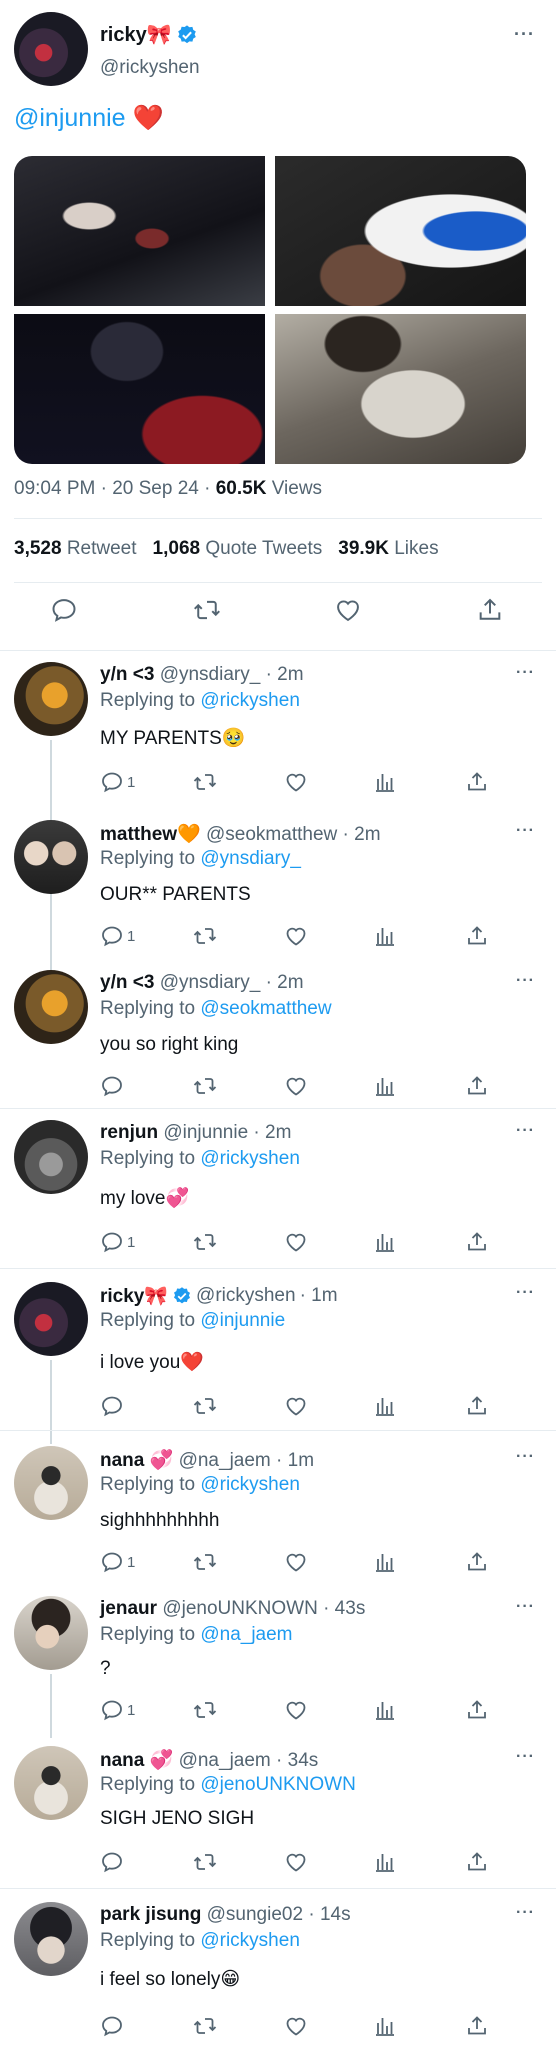  Describe the element at coordinates (150, 68) in the screenshot. I see `author-handle: @rickyshen` at that location.